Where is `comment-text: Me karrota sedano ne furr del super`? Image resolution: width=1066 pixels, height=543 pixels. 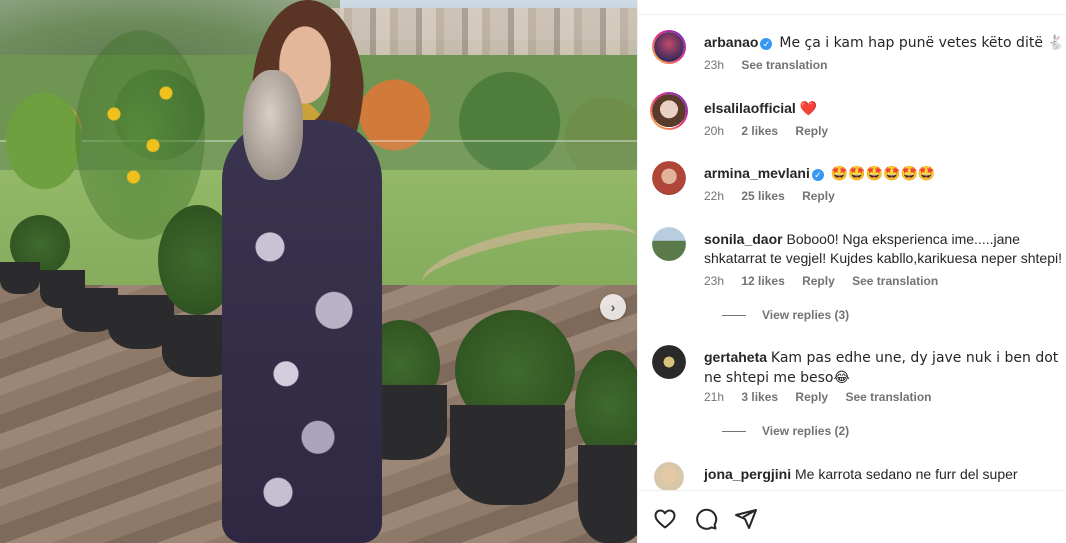 comment-text: Me karrota sedano ne furr del super is located at coordinates (906, 474).